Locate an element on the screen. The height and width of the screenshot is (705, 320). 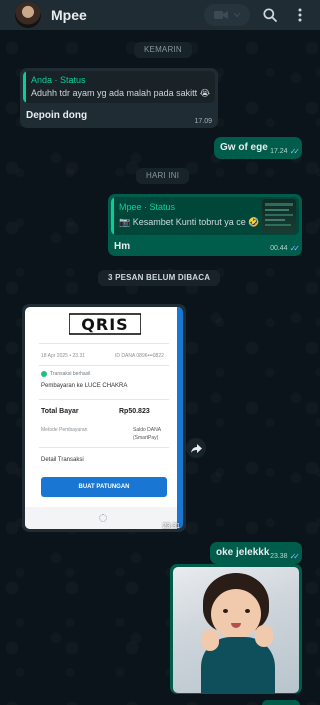
time-text: 00.44 is located at coordinates (279, 248).